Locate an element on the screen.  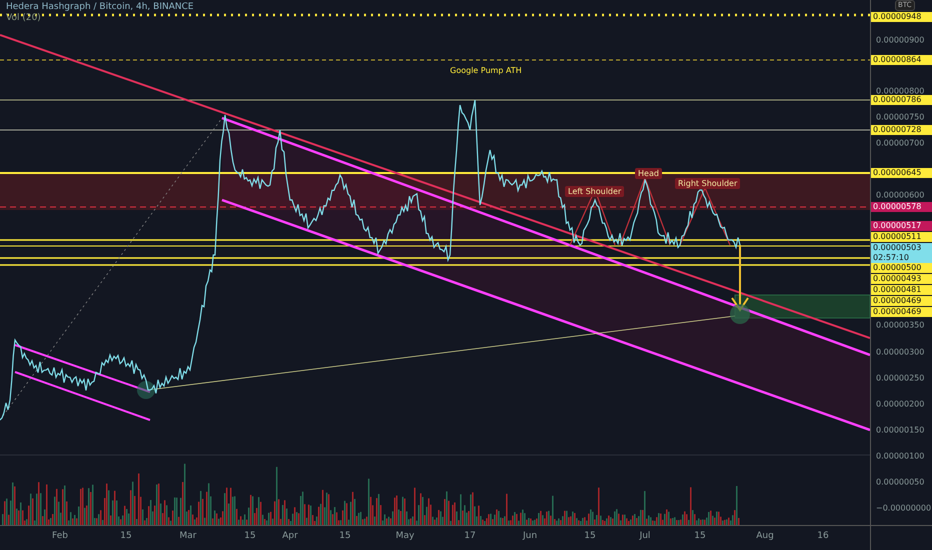
time-label: Mar is located at coordinates (188, 536).